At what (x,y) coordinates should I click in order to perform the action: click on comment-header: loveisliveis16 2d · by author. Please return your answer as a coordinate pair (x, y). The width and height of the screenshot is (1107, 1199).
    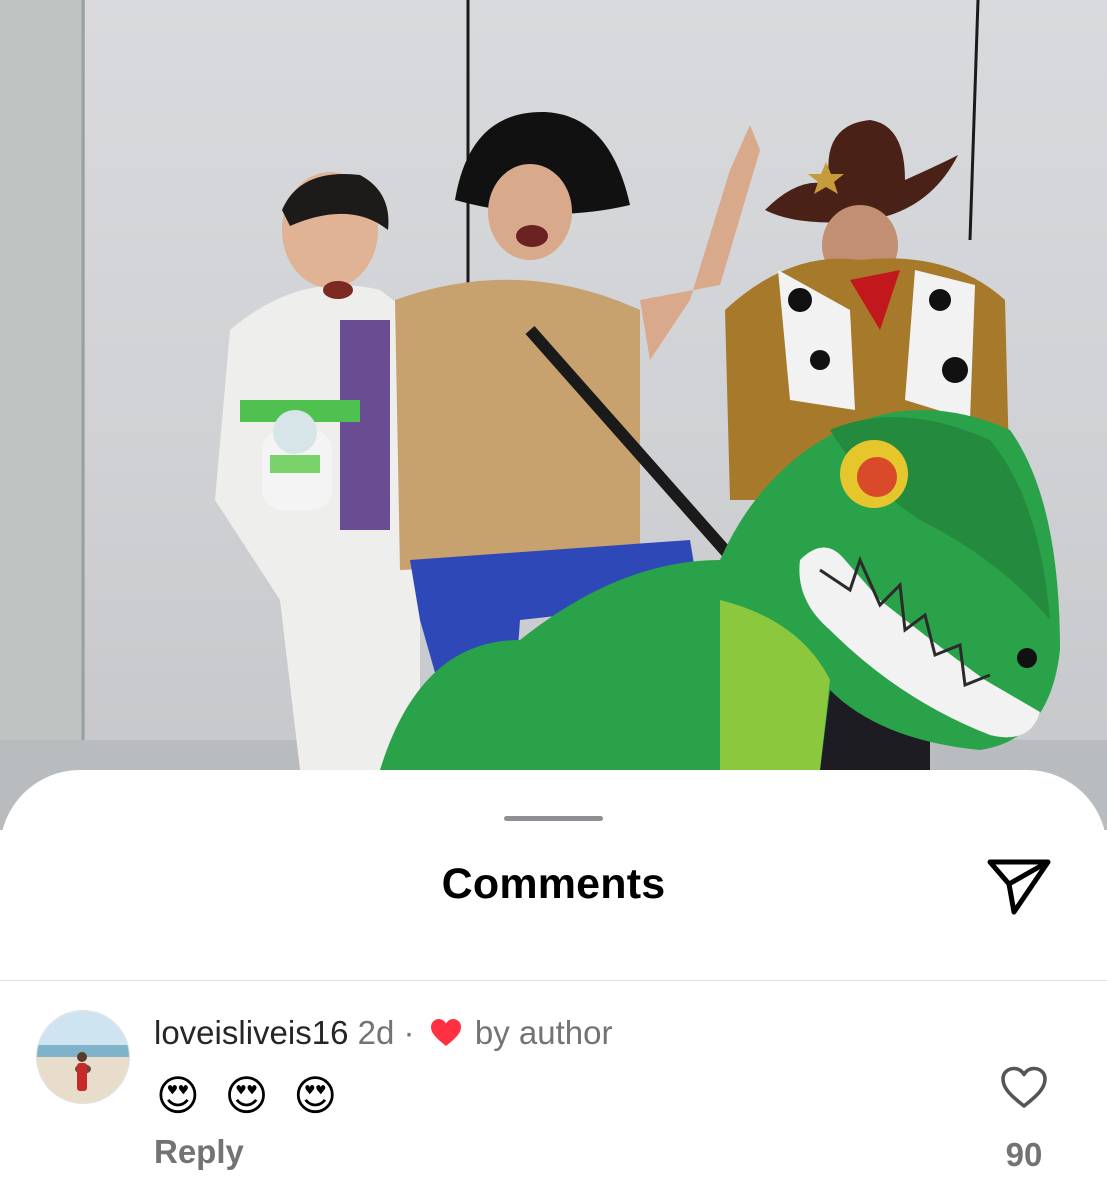
    Looking at the image, I should click on (383, 1033).